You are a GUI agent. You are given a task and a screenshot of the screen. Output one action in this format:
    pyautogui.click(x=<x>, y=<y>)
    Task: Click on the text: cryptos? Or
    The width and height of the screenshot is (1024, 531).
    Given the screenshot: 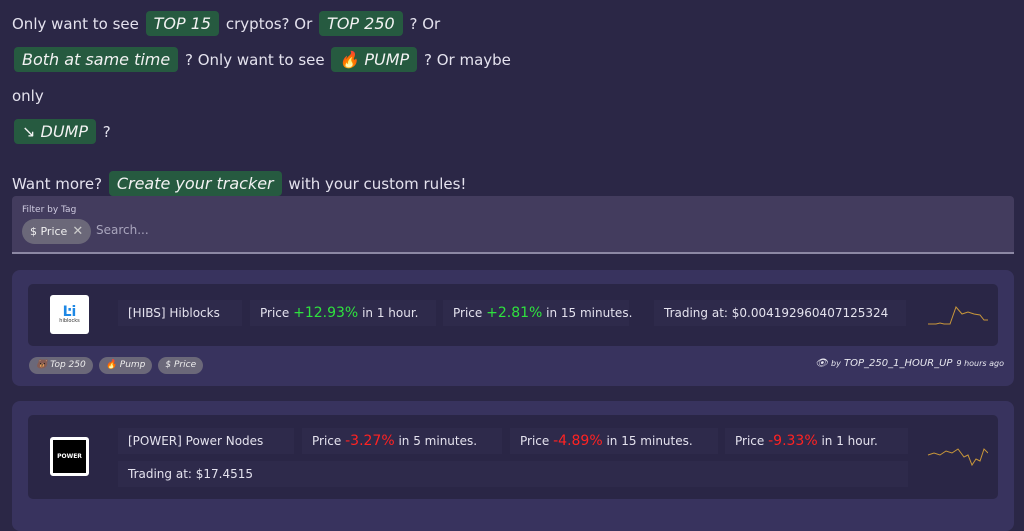 What is the action you would take?
    pyautogui.click(x=269, y=24)
    